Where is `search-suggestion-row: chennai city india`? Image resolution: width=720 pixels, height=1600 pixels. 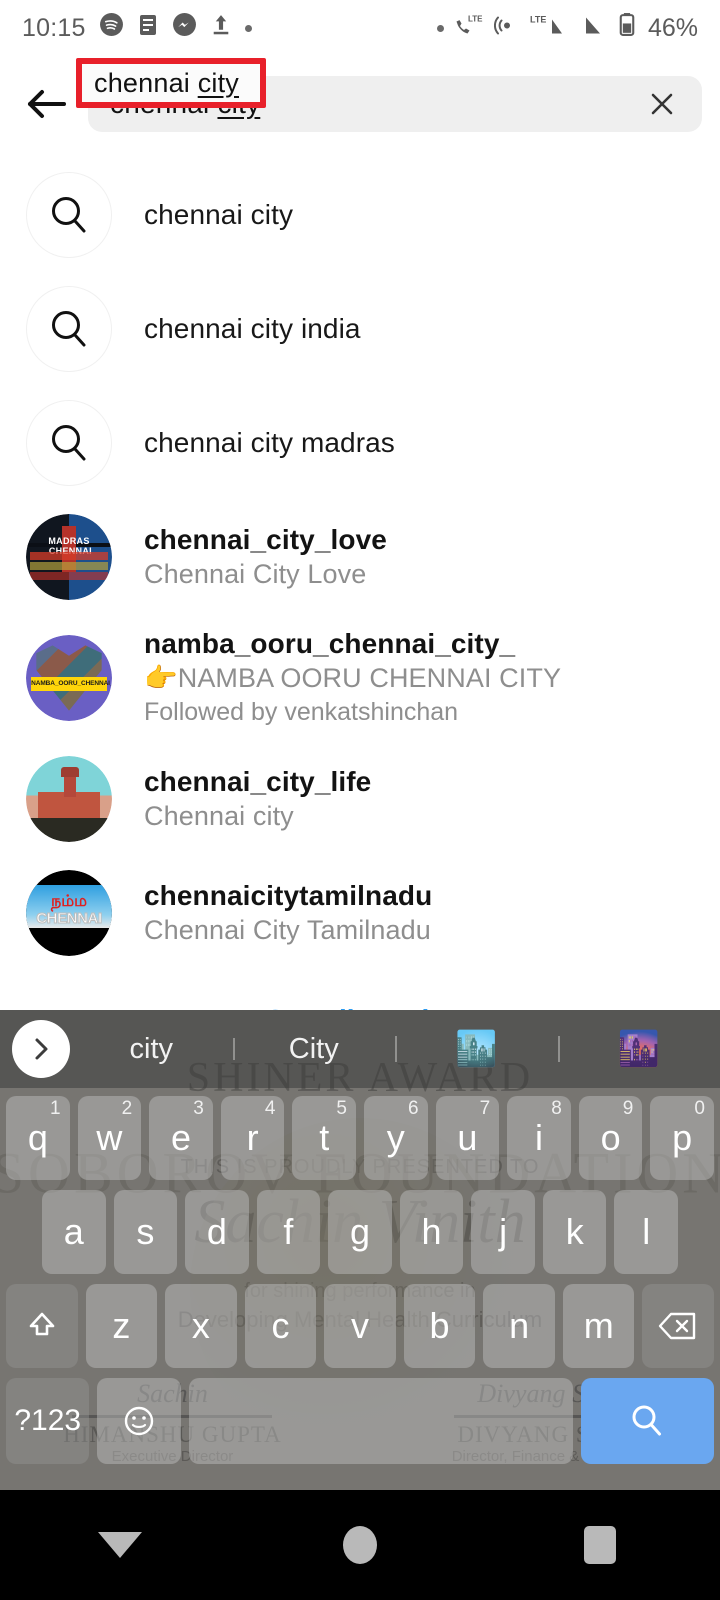
search-suggestion-row: chennai city india is located at coordinates (360, 329).